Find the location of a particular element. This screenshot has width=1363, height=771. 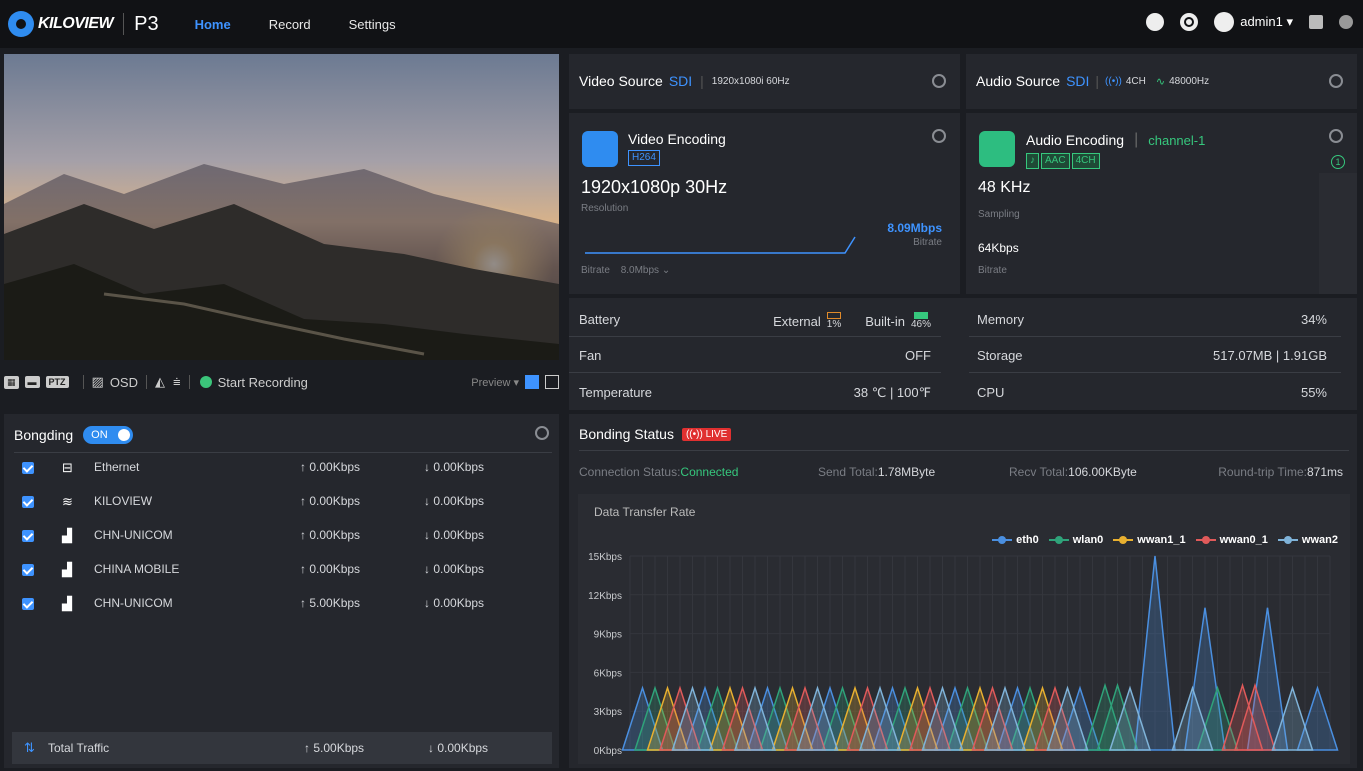

robot-icon is located at coordinates (1155, 22).